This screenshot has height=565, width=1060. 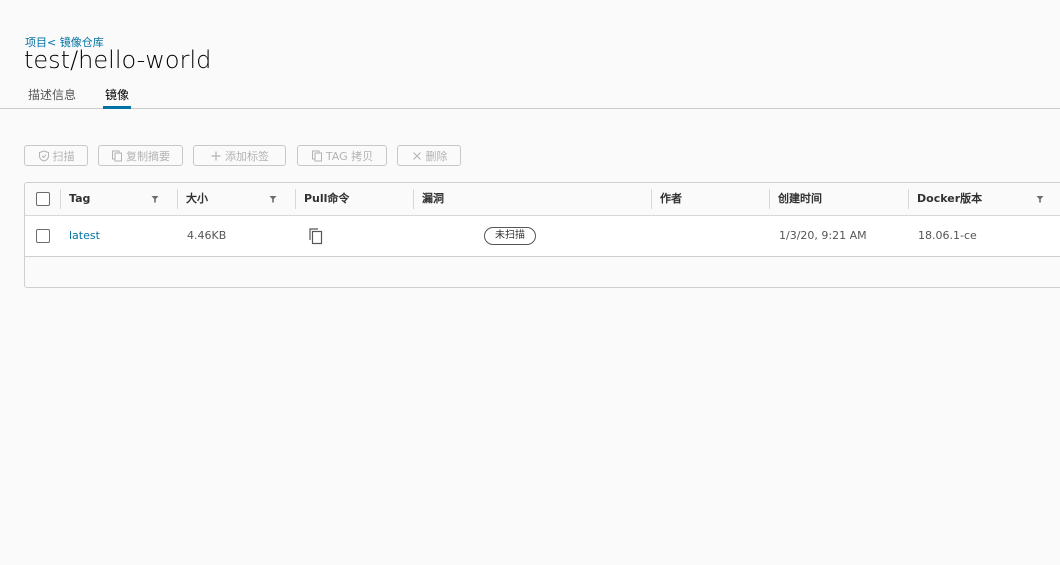 I want to click on plus-icon, so click(x=216, y=156).